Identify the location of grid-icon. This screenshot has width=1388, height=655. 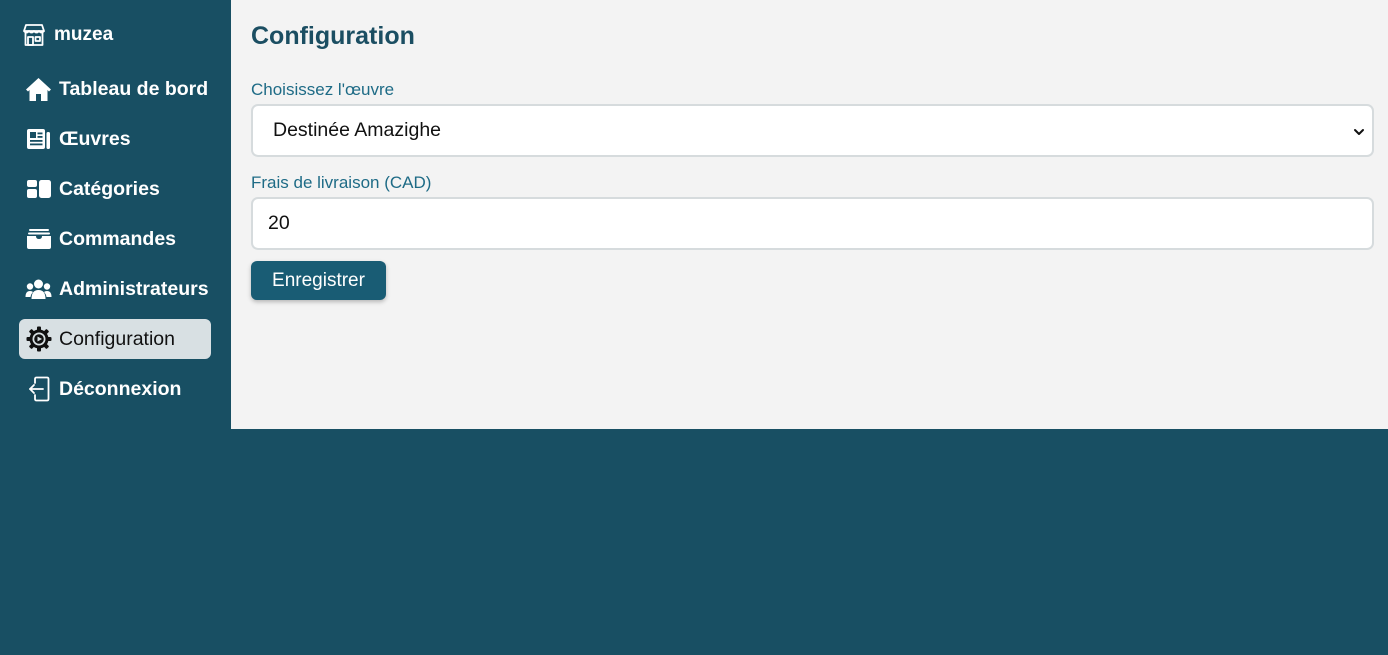
(38, 189).